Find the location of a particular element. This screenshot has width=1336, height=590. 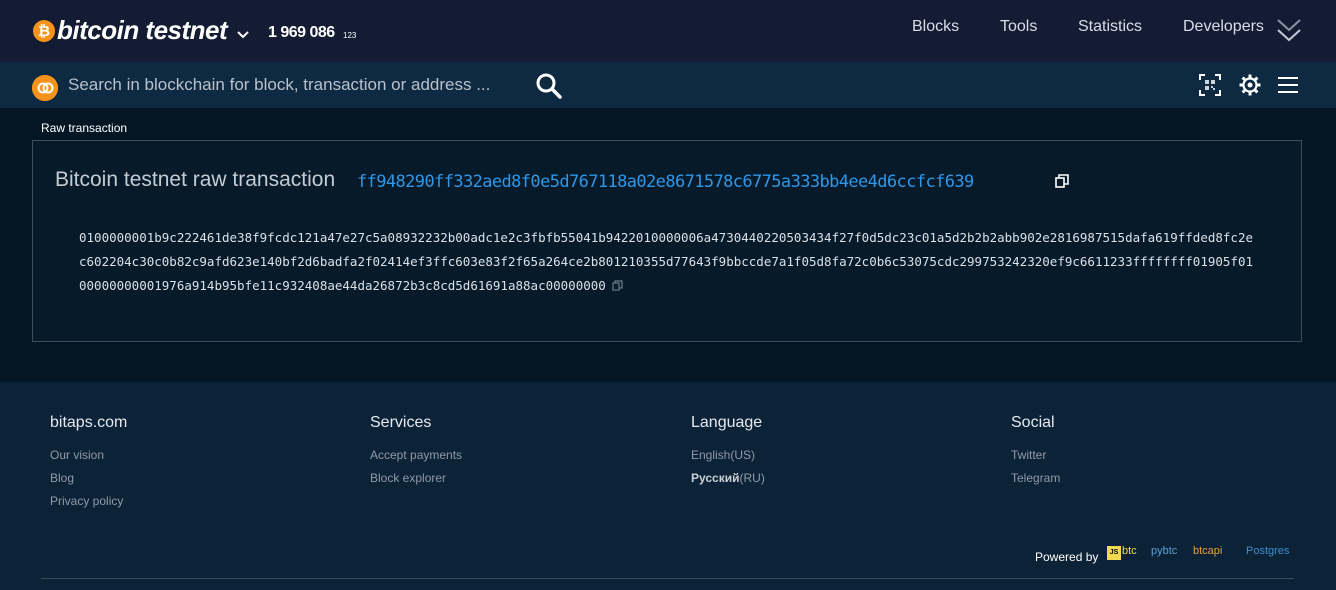

footer-heading: Services is located at coordinates (401, 422).